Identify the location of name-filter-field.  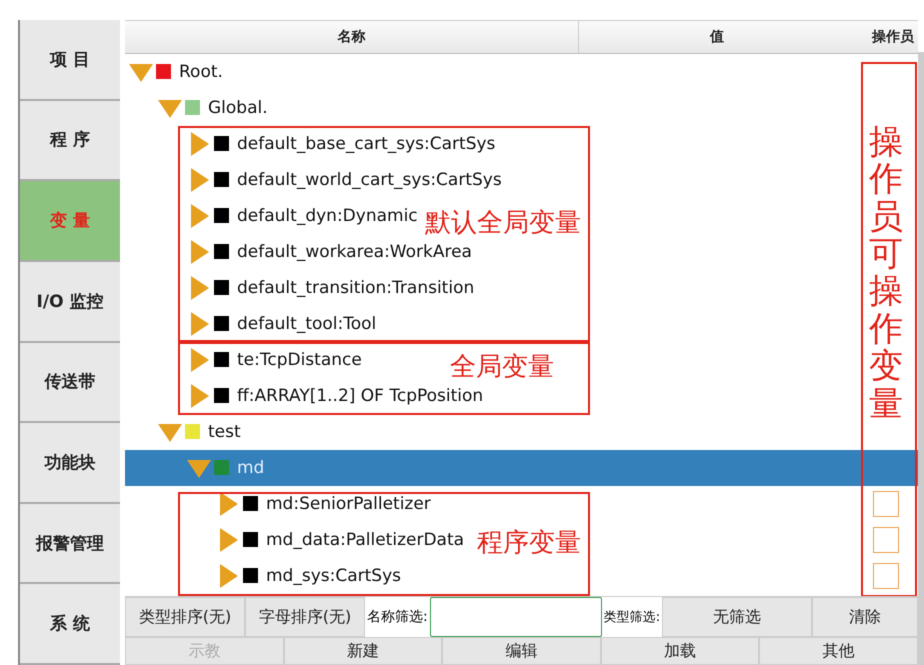
(516, 617).